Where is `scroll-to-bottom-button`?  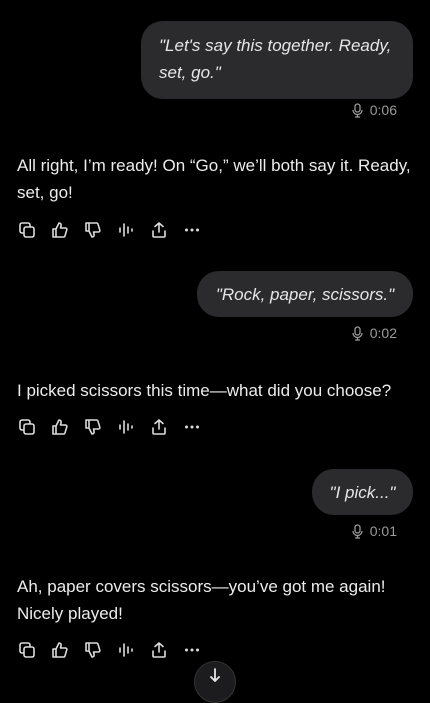
scroll-to-bottom-button is located at coordinates (215, 682).